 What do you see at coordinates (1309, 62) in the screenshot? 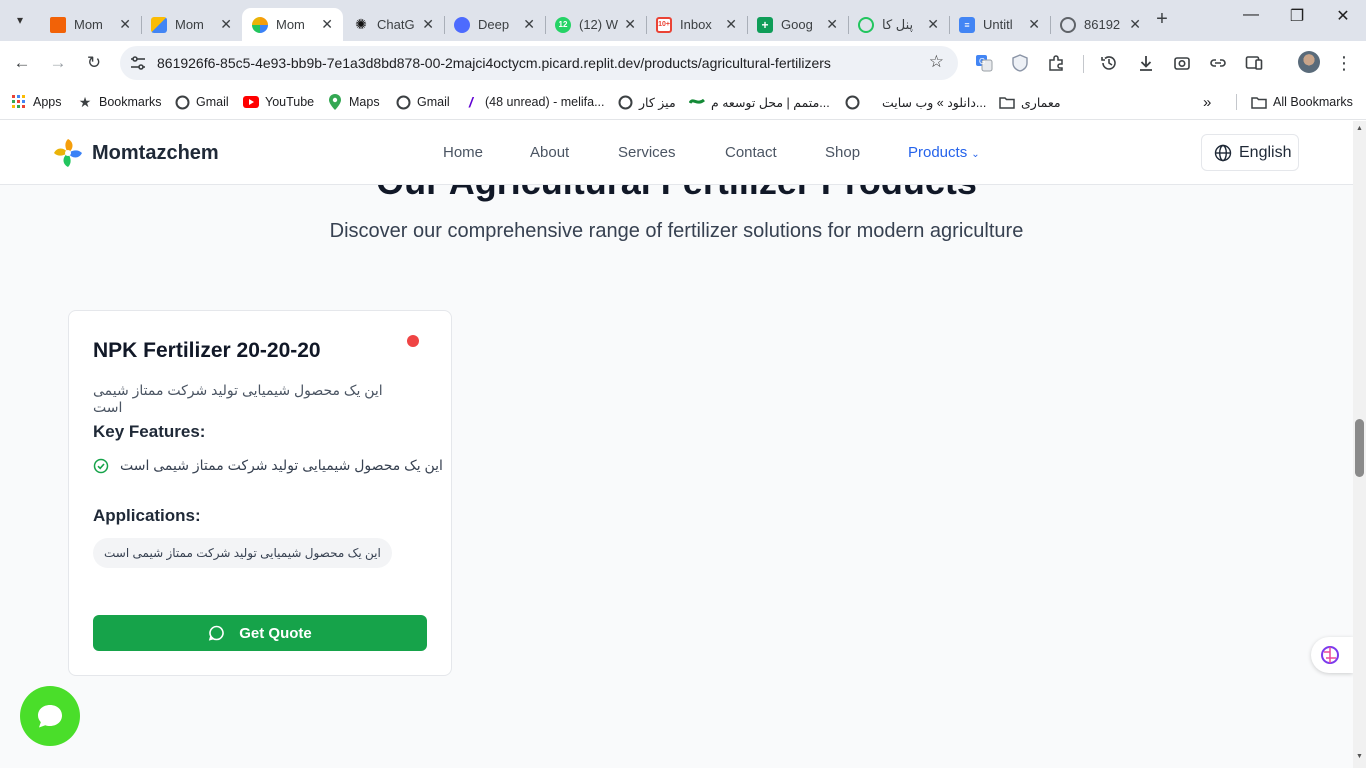
I see `profile-avatar` at bounding box center [1309, 62].